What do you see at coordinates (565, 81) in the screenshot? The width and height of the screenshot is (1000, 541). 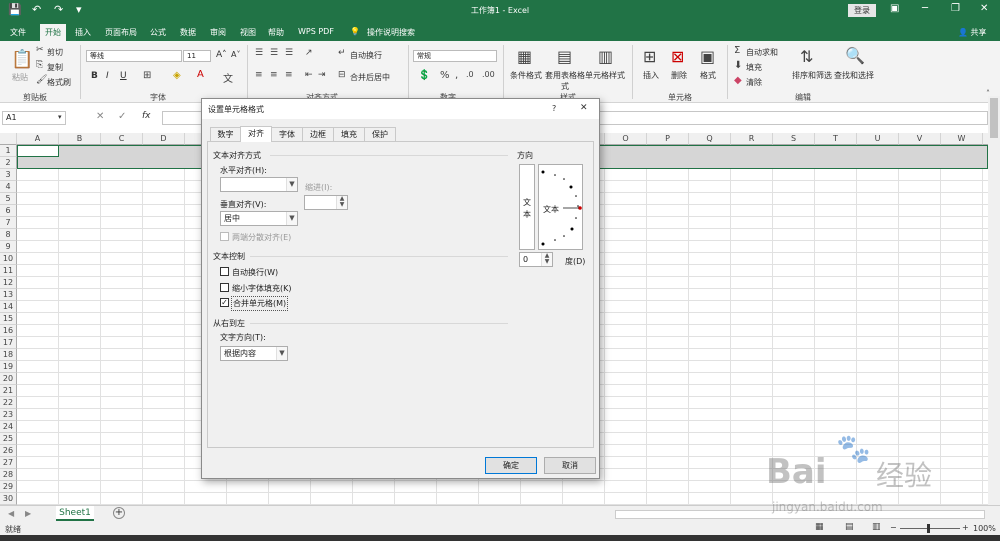 I see `format-table-button: 套用表格格式` at bounding box center [565, 81].